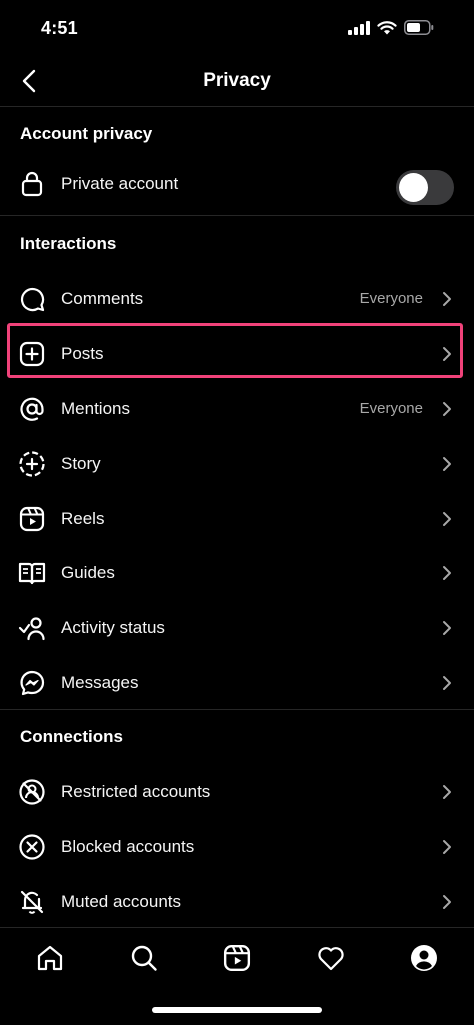 Image resolution: width=474 pixels, height=1025 pixels. I want to click on row-label: Blocked accounts, so click(128, 846).